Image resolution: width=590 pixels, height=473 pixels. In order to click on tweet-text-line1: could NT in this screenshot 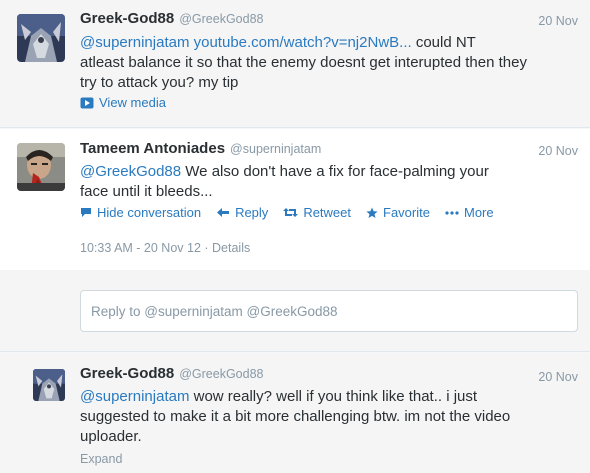, I will do `click(443, 42)`.